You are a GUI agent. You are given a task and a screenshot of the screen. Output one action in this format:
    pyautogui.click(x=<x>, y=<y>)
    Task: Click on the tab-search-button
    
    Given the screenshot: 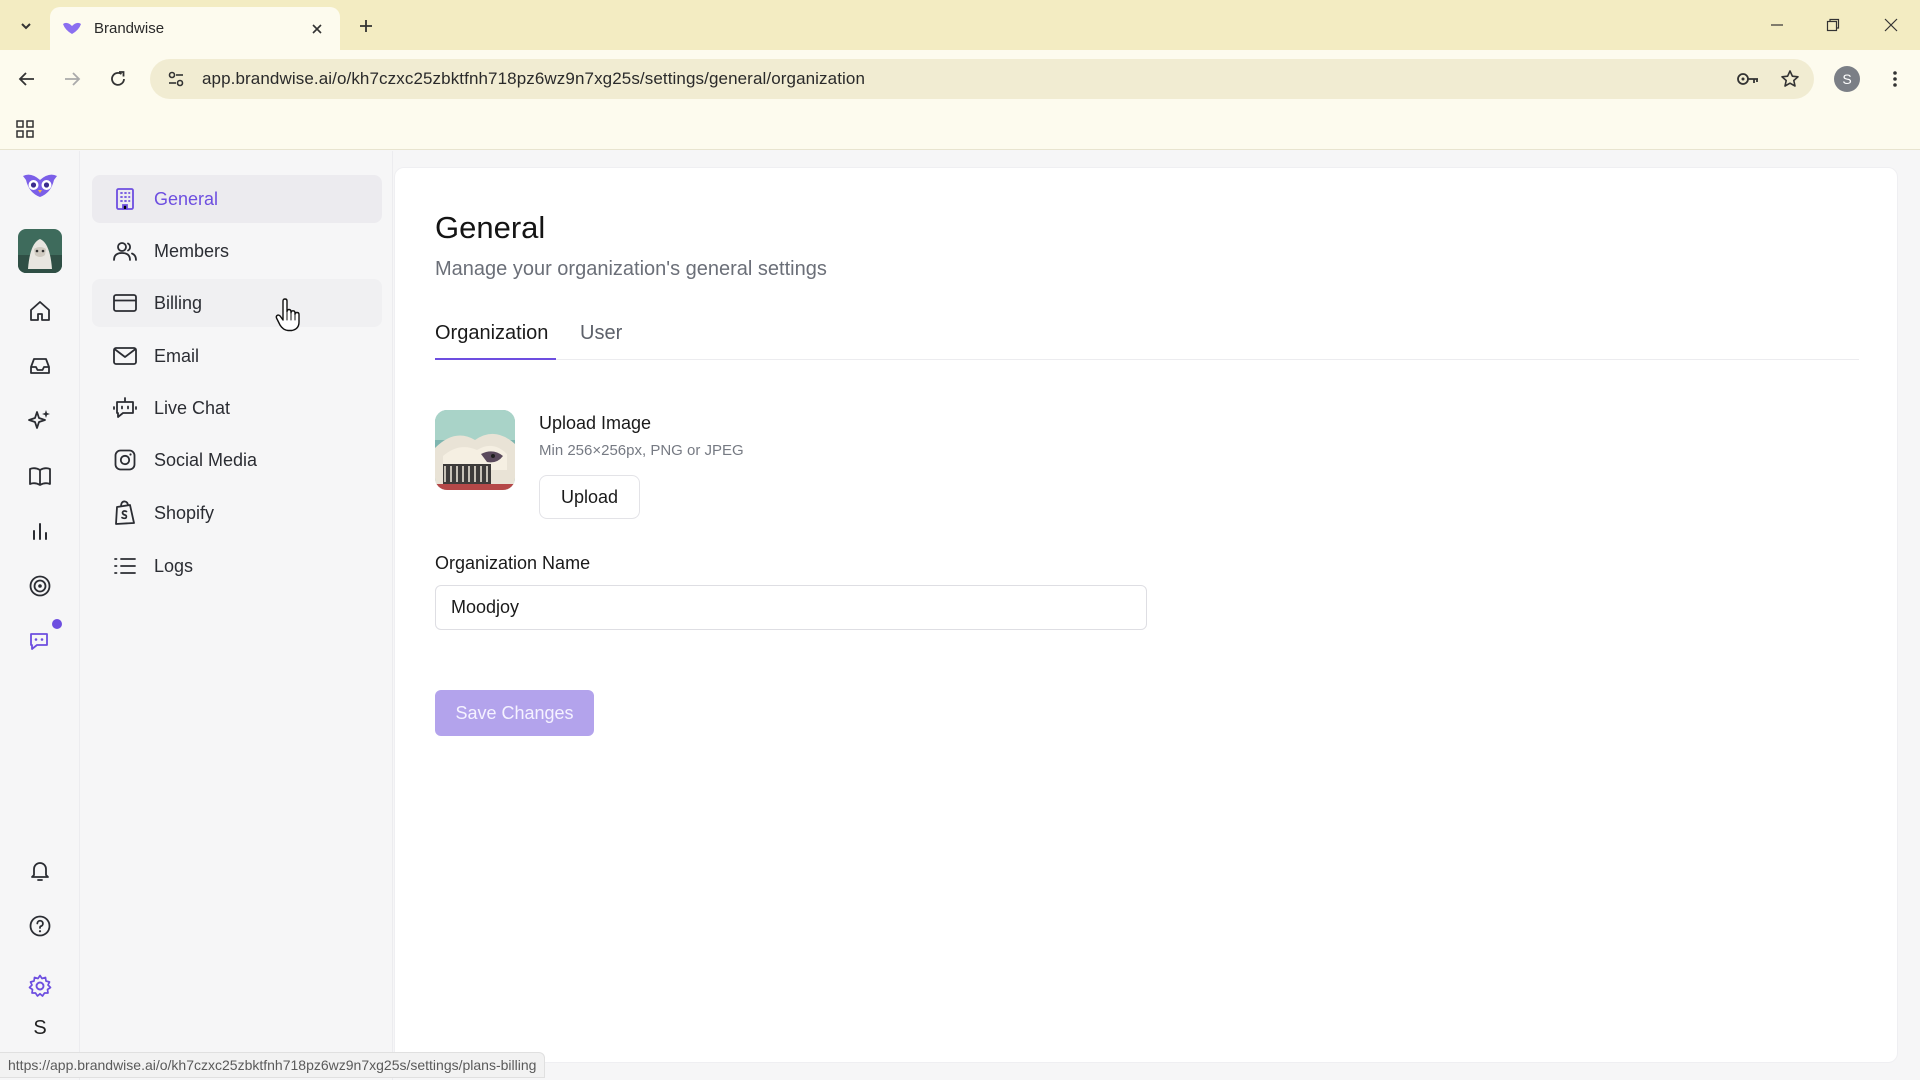 What is the action you would take?
    pyautogui.click(x=26, y=26)
    